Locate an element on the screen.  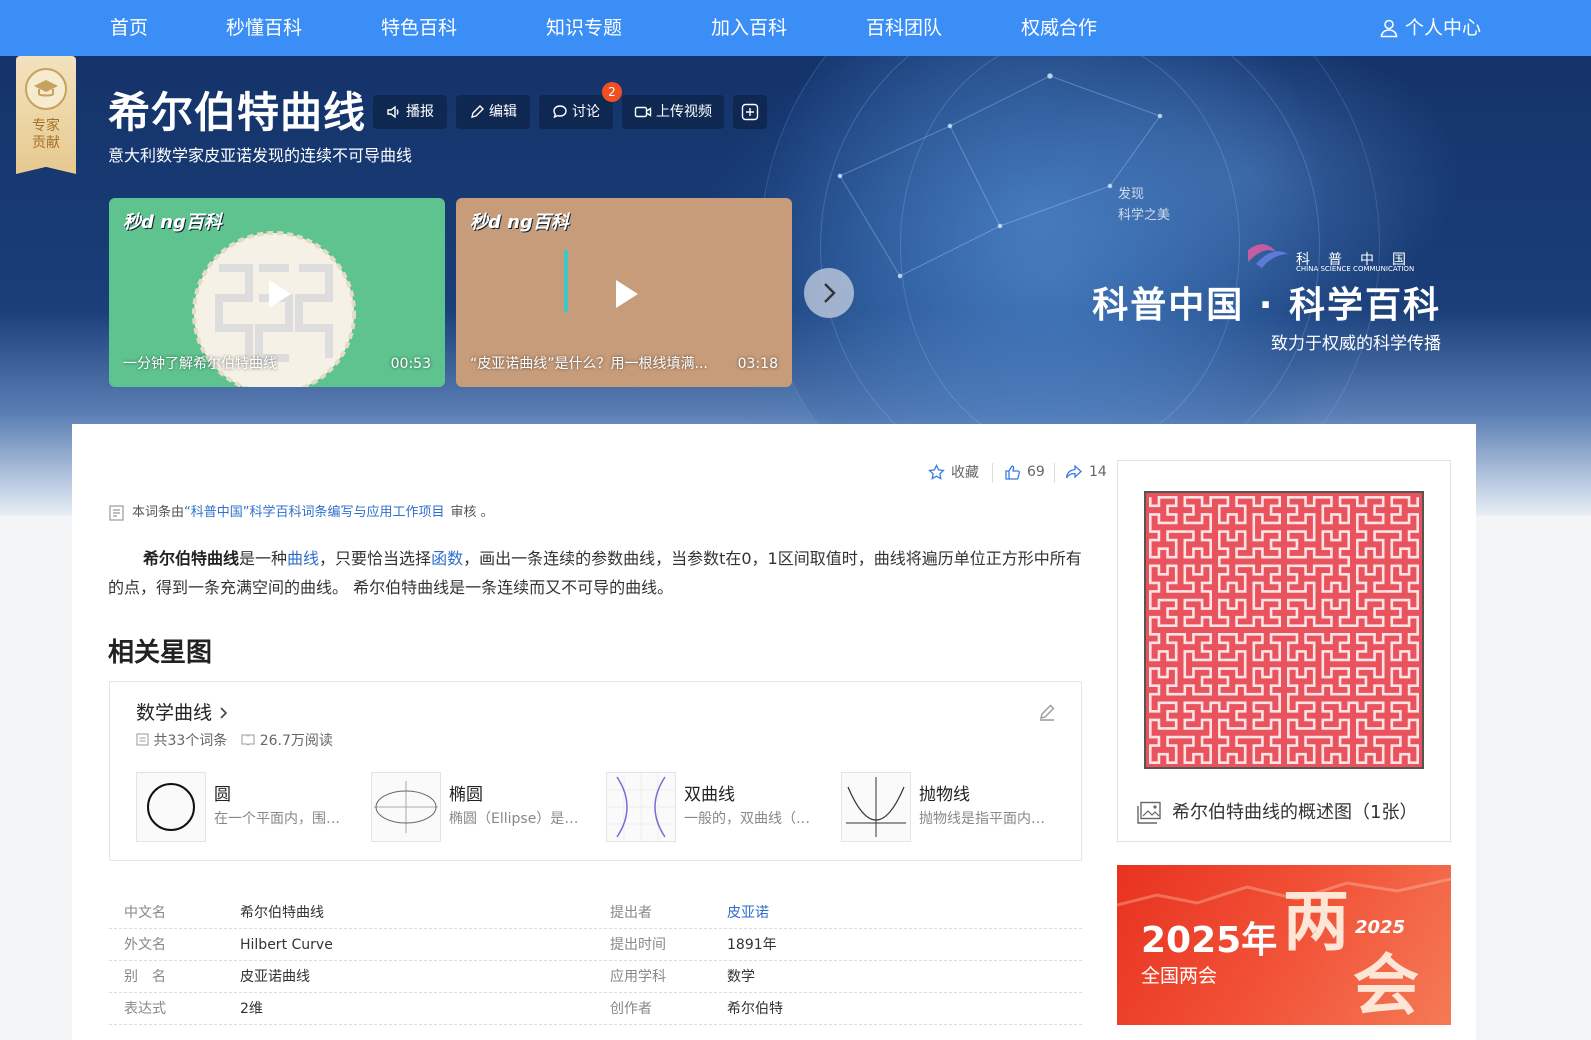
review-notice: 本词条由 “科普中国”科学百科词条编写与应用工作项目 审核 。 is located at coordinates (301, 513).